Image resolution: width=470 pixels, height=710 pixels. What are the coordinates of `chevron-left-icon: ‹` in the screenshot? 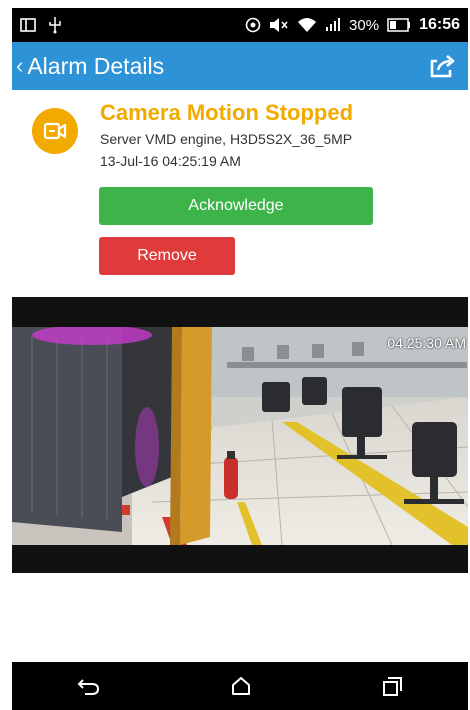 It's located at (17, 66).